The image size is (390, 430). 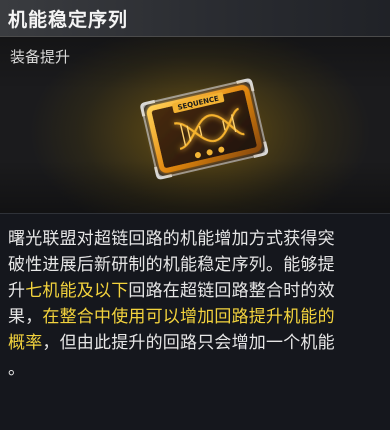 I want to click on description-text: 回路在超链回路整合时的效, so click(x=231, y=291).